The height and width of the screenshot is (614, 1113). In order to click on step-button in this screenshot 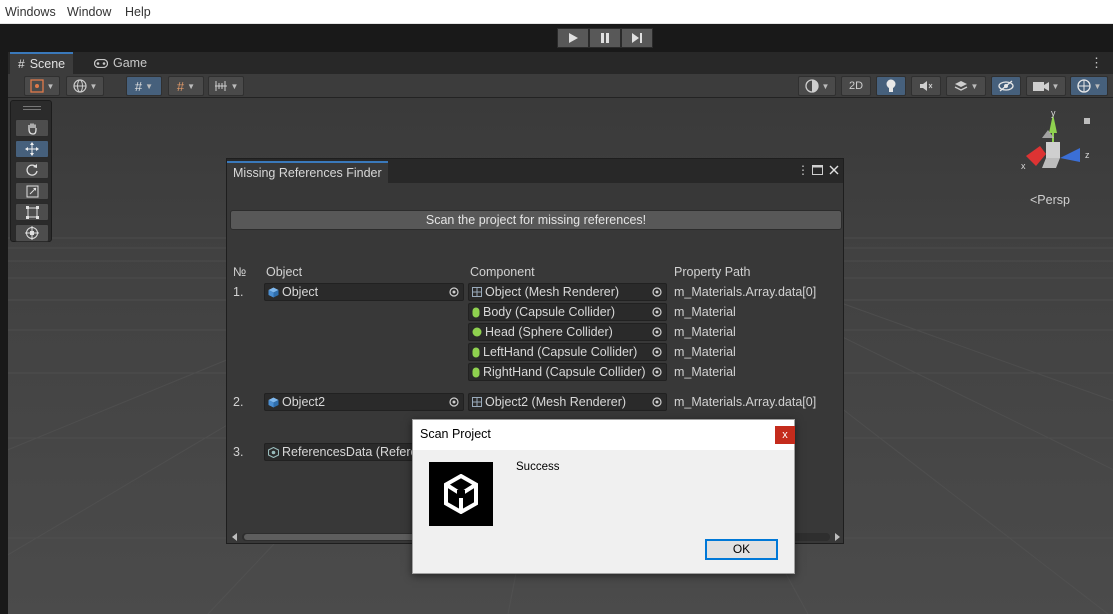, I will do `click(637, 38)`.